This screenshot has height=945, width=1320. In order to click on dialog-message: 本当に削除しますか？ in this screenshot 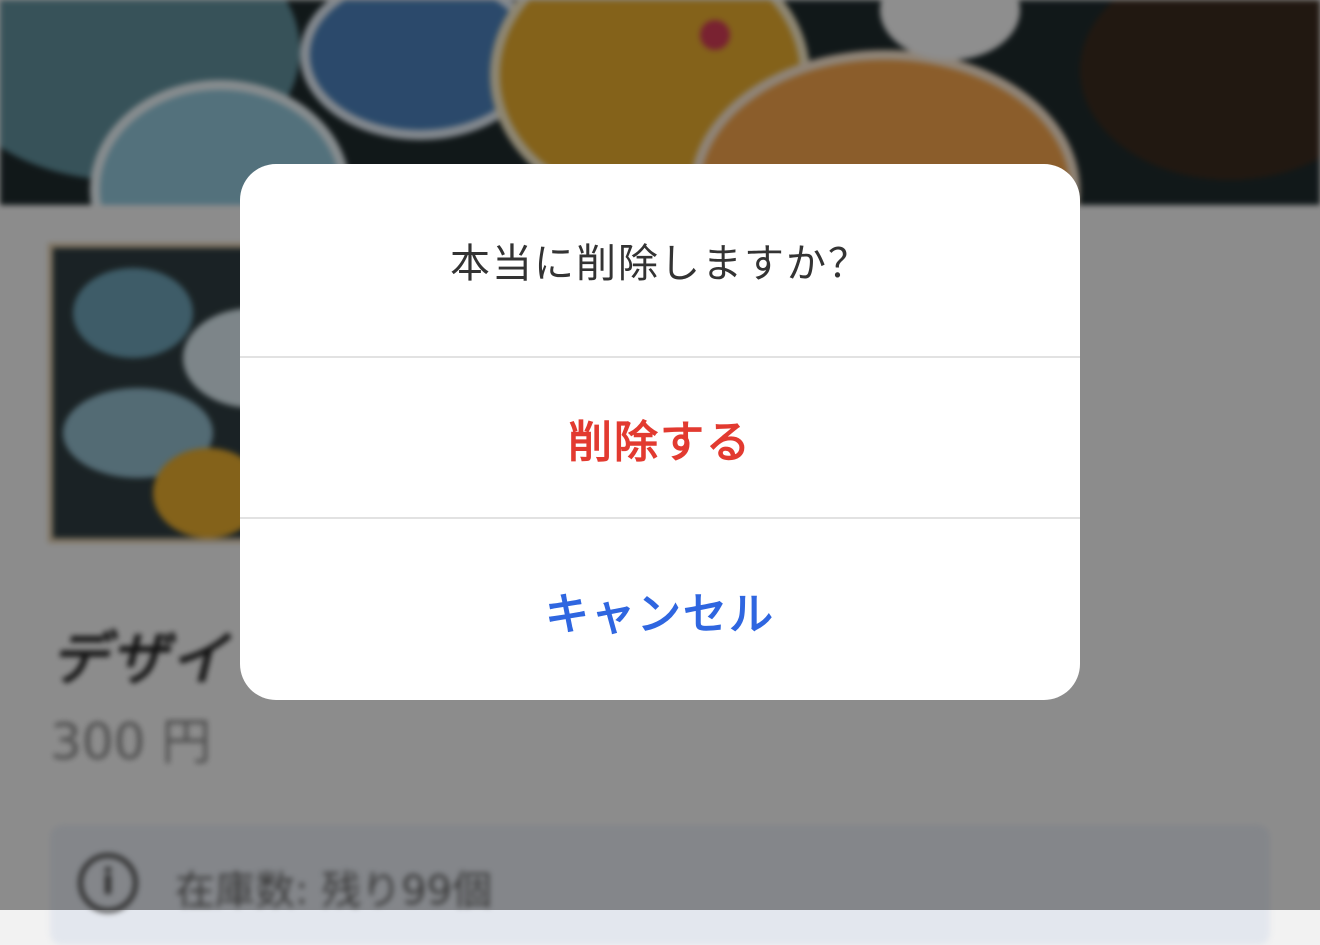, I will do `click(660, 261)`.